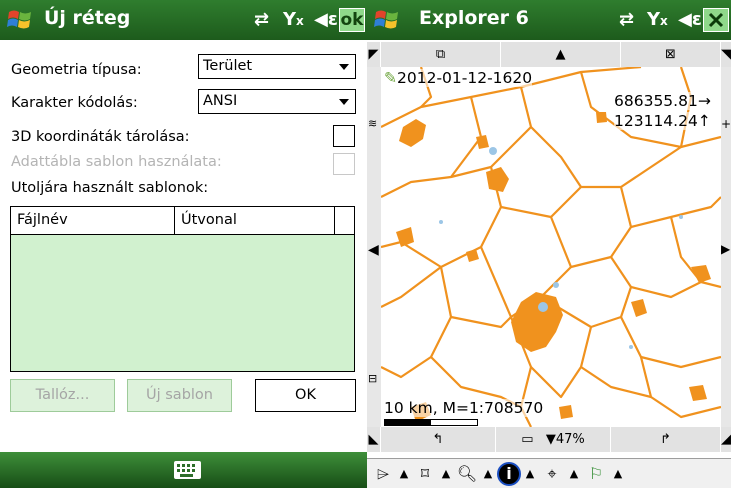  Describe the element at coordinates (344, 164) in the screenshot. I see `template-table-checkbox` at that location.